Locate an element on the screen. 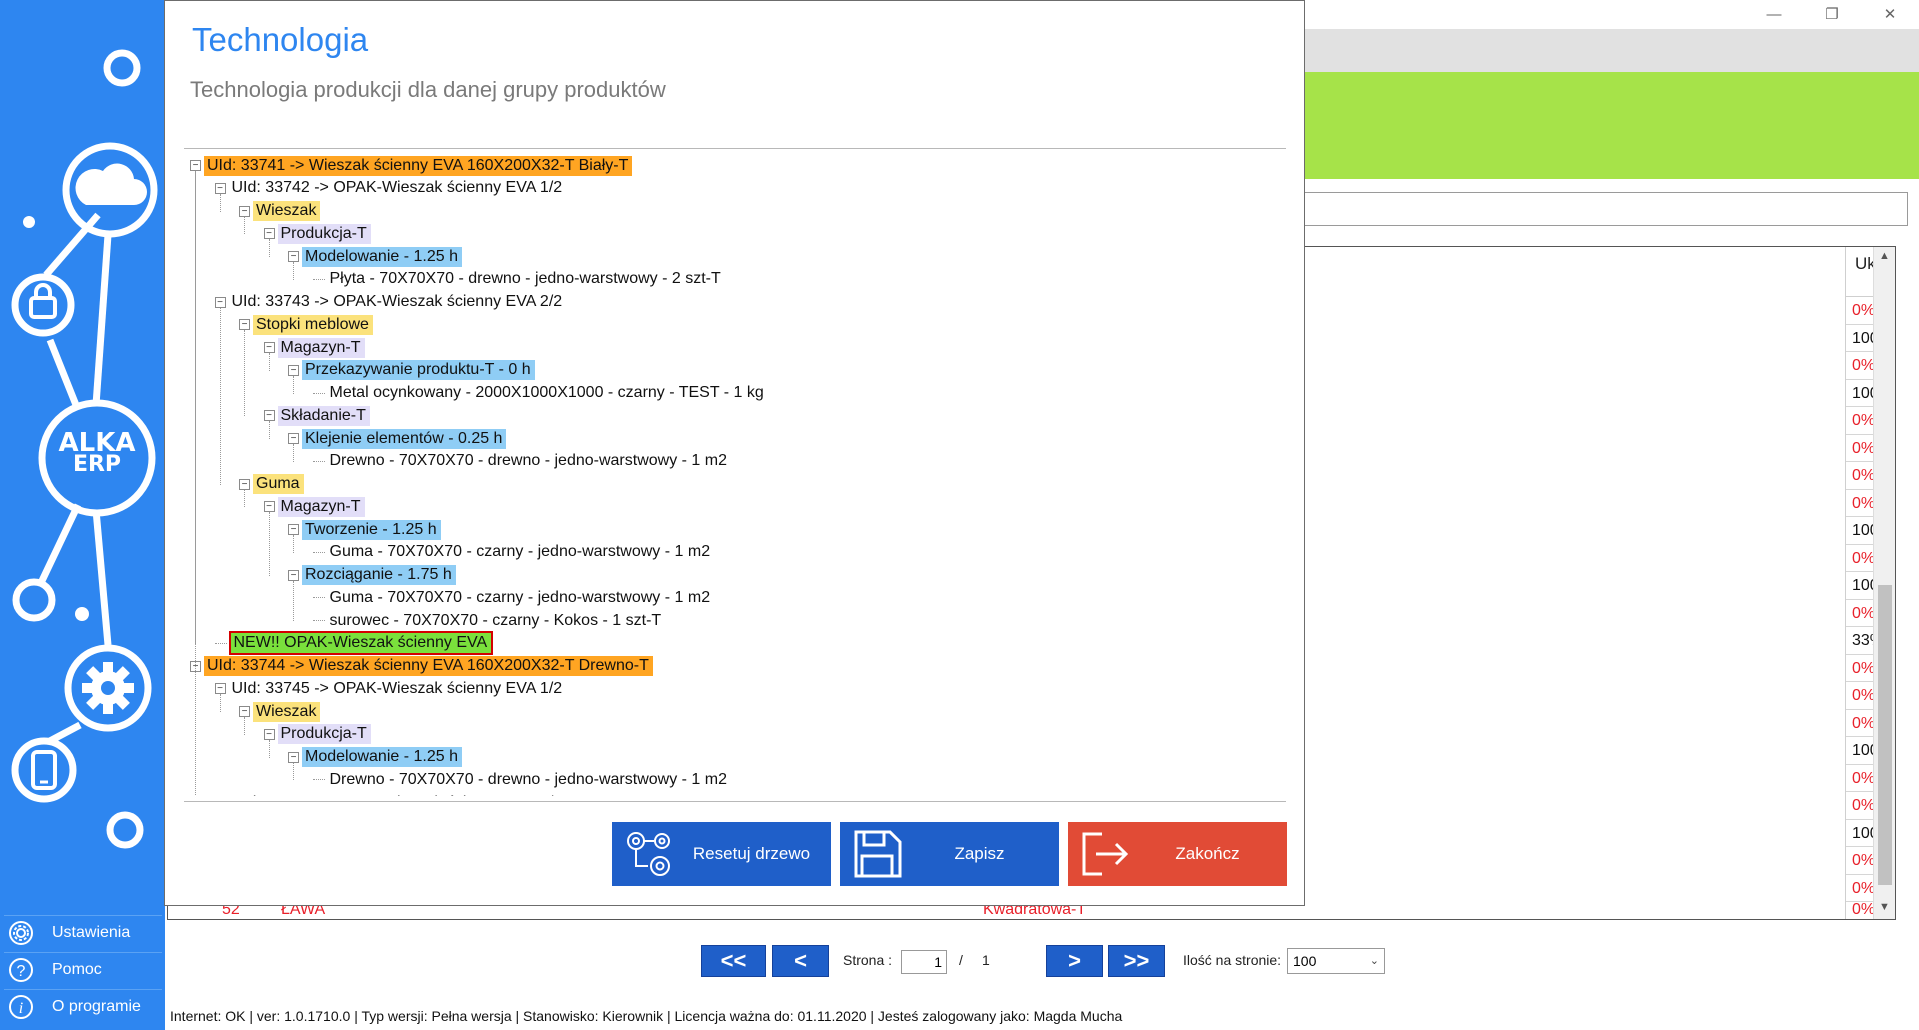  tree-node-label: Stopki meblowe is located at coordinates (313, 324).